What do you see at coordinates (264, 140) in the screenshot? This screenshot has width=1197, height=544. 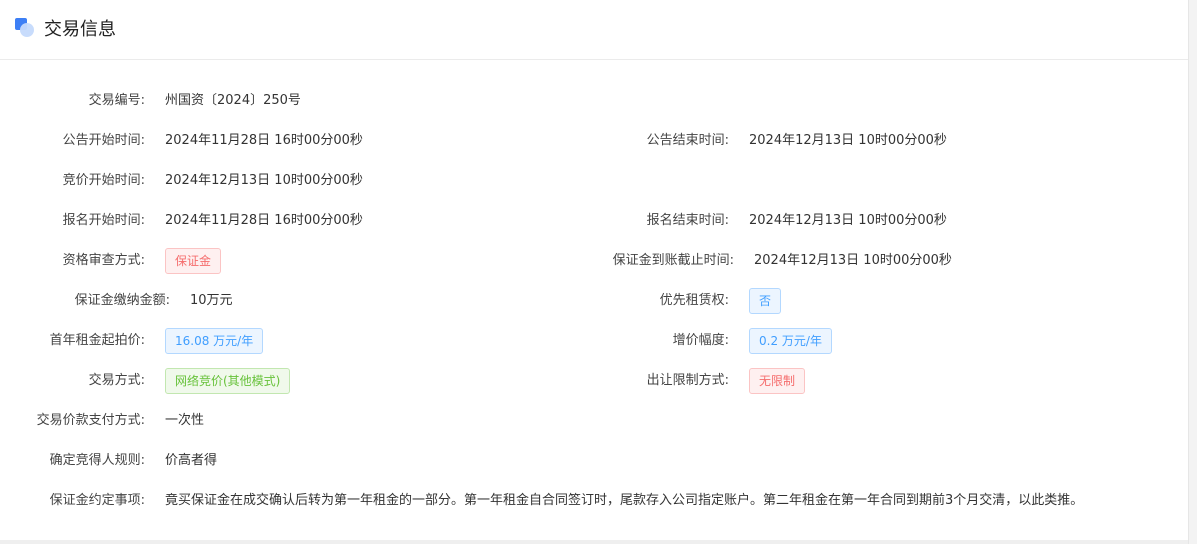 I see `notice-start-value: 2024年11月28日 16时00分00秒` at bounding box center [264, 140].